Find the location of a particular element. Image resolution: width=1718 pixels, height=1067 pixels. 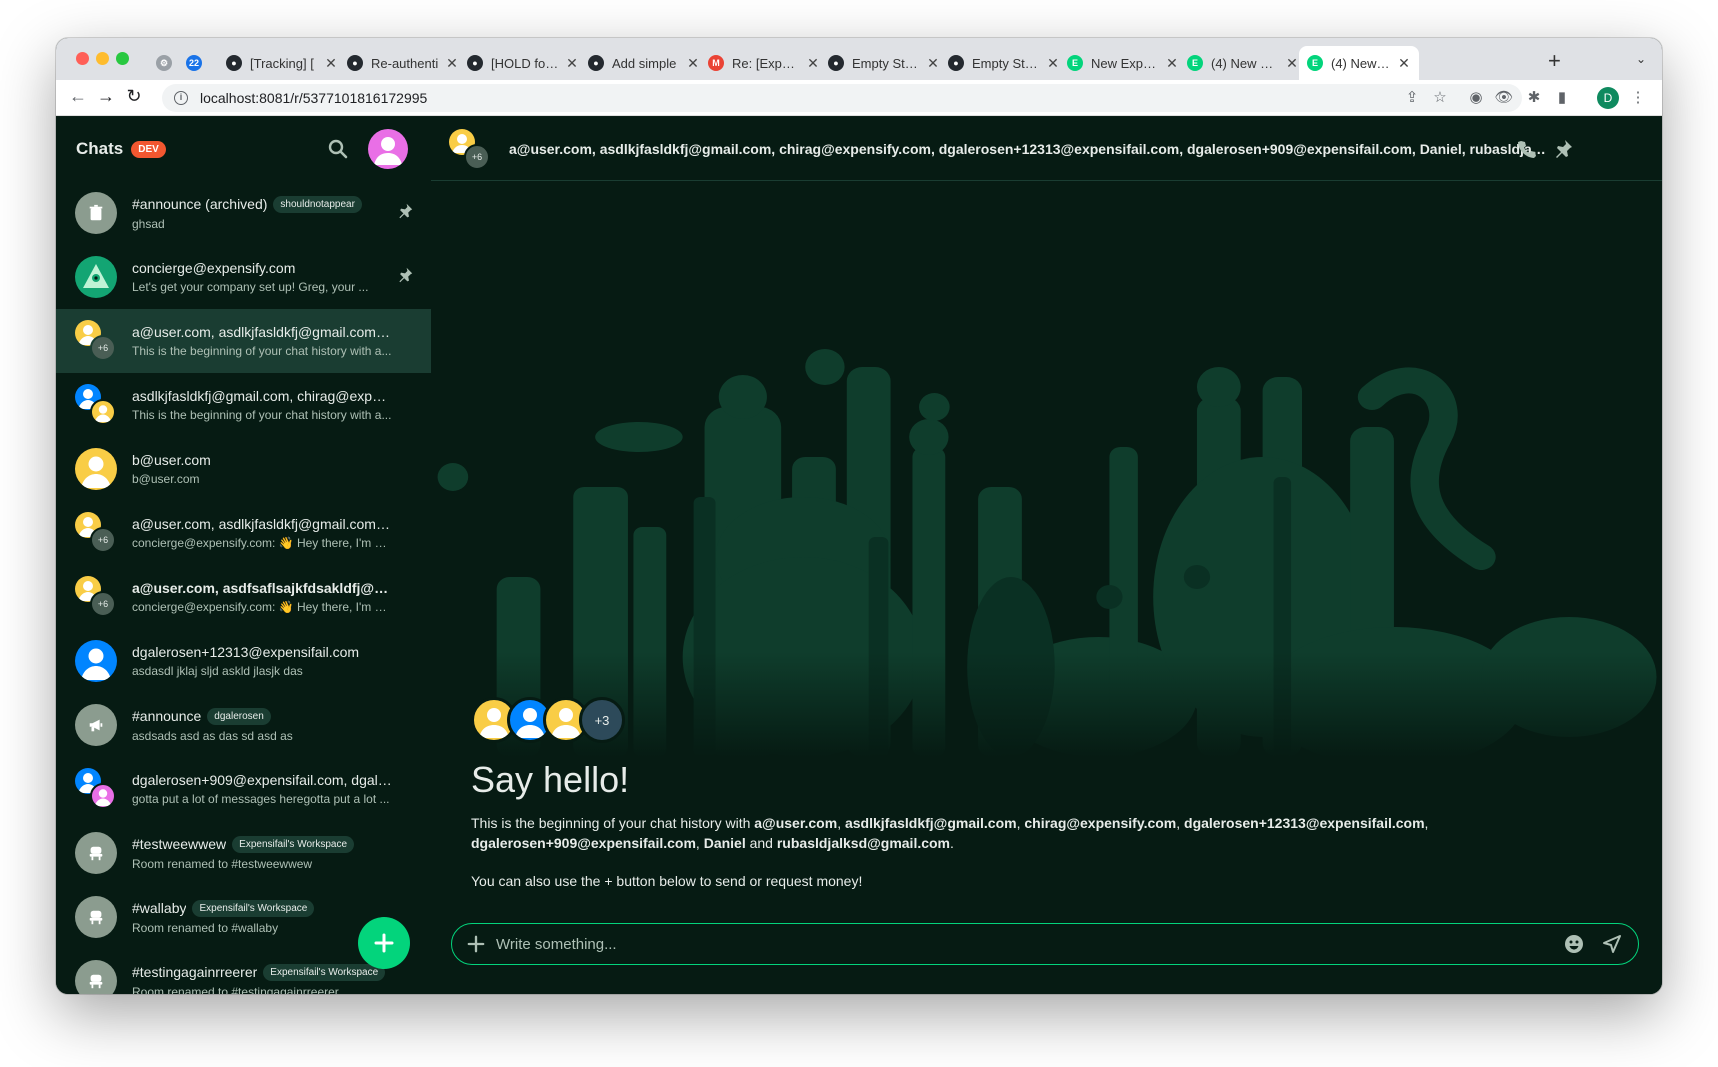

side-panel-icon: ▮ is located at coordinates (1562, 98).